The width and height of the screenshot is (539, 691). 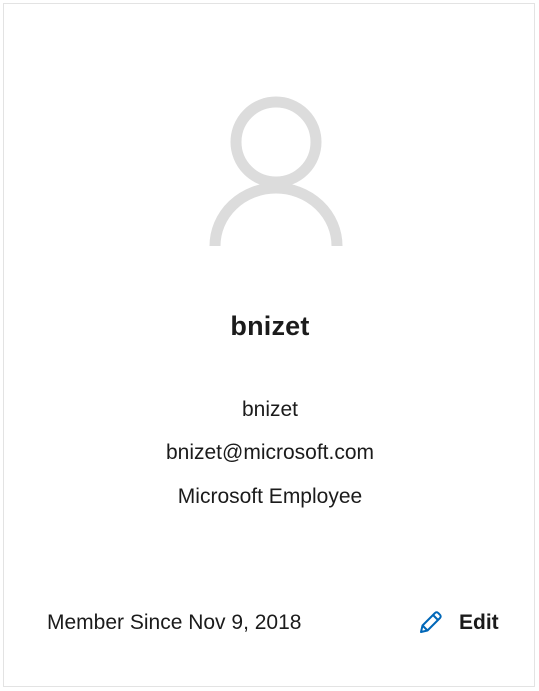 I want to click on profile-username: bnizet, so click(x=270, y=409).